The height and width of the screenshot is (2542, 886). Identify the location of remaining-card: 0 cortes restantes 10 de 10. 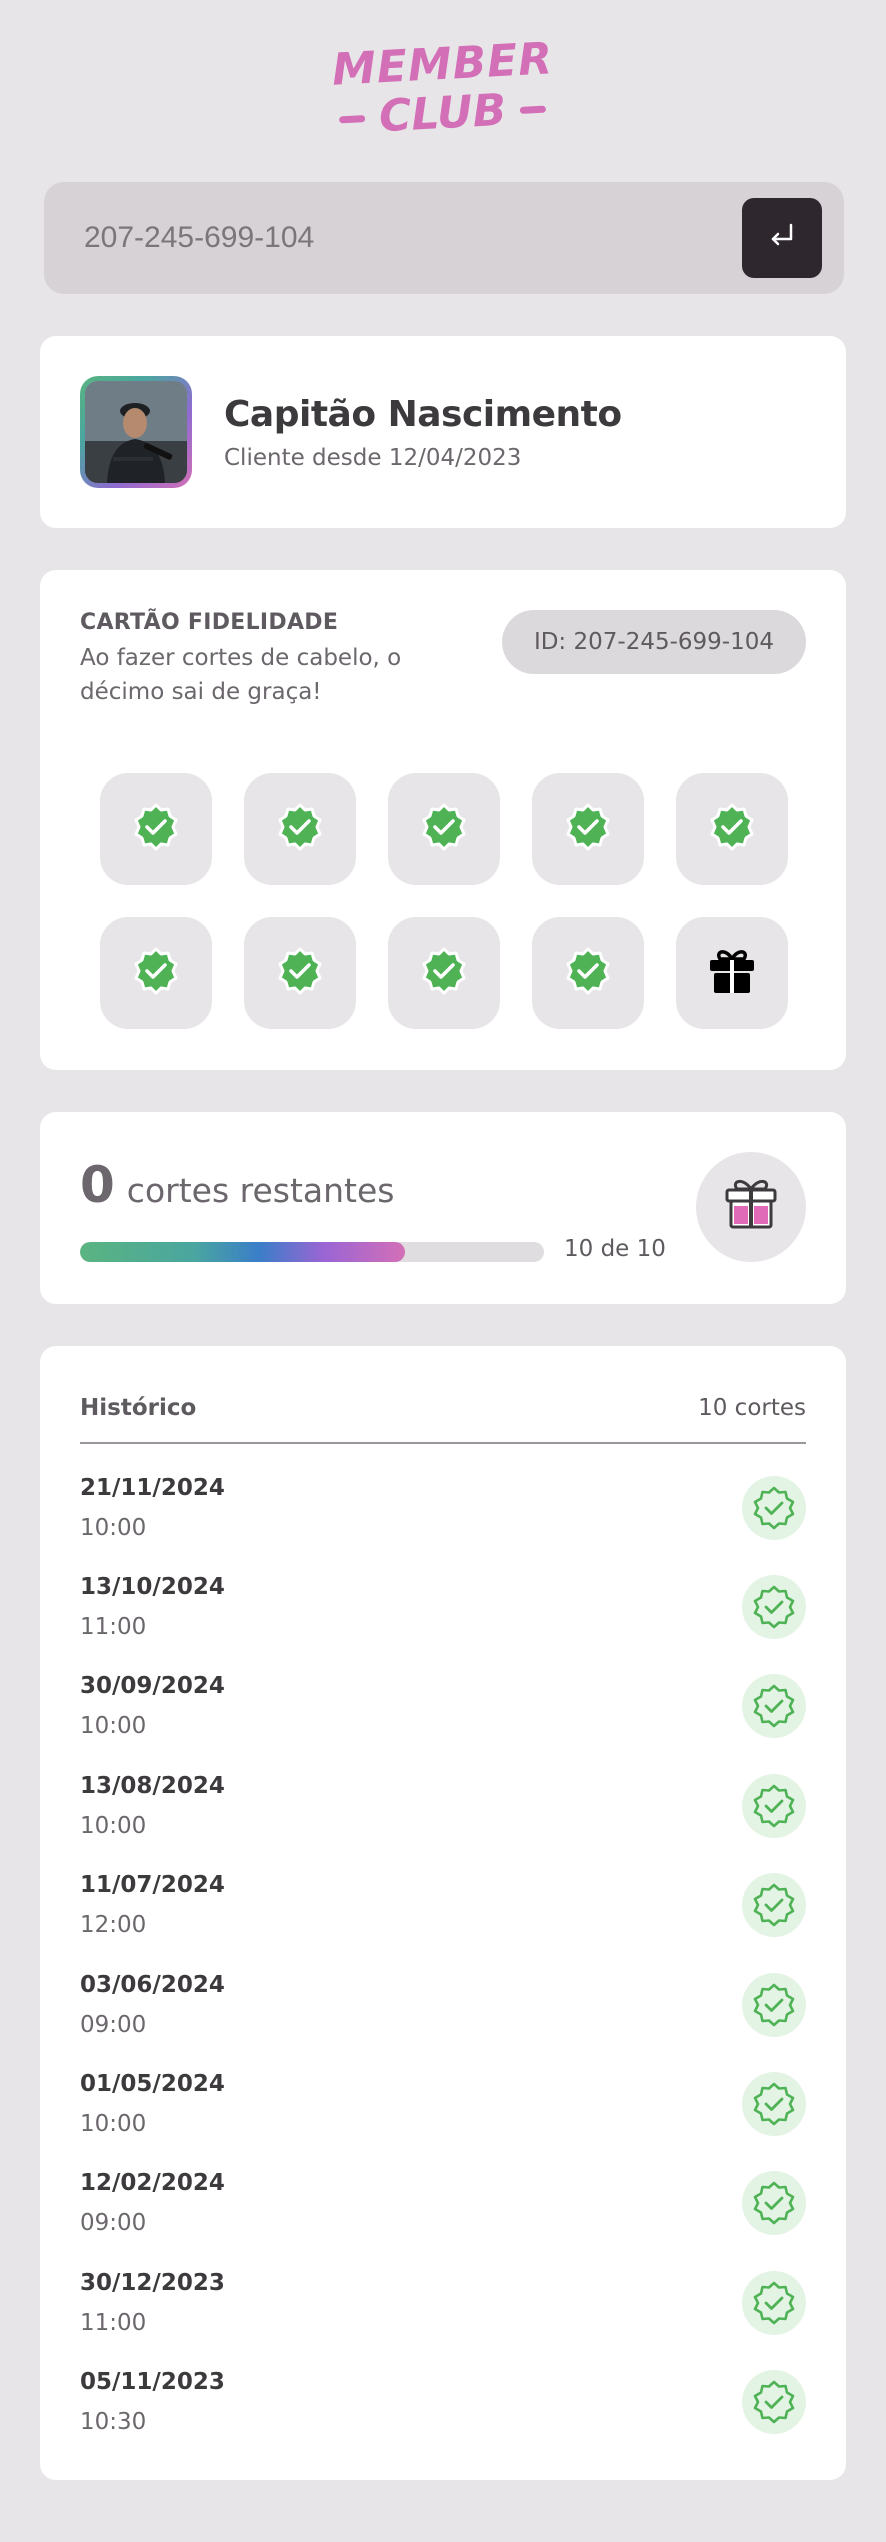
(443, 1208).